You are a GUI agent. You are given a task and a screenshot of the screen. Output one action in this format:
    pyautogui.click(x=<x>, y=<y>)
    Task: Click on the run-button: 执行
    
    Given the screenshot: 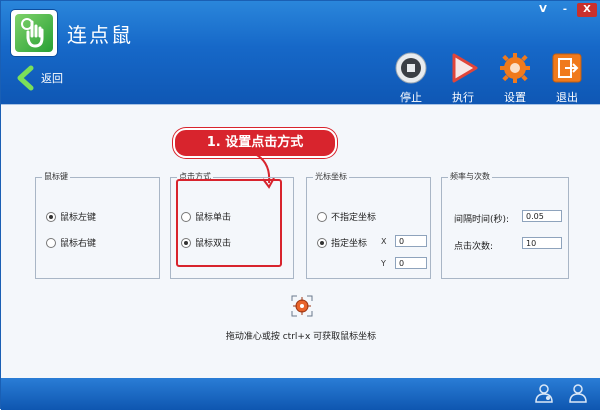 What is the action you would take?
    pyautogui.click(x=463, y=78)
    